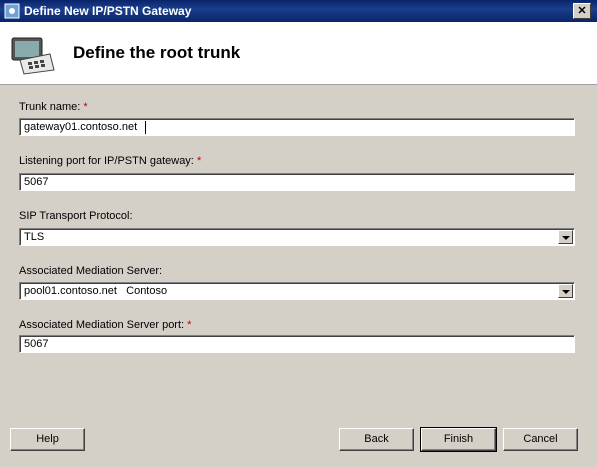 The image size is (597, 467). What do you see at coordinates (105, 325) in the screenshot?
I see `mediation-port-label: Associated Mediation Server port: *` at bounding box center [105, 325].